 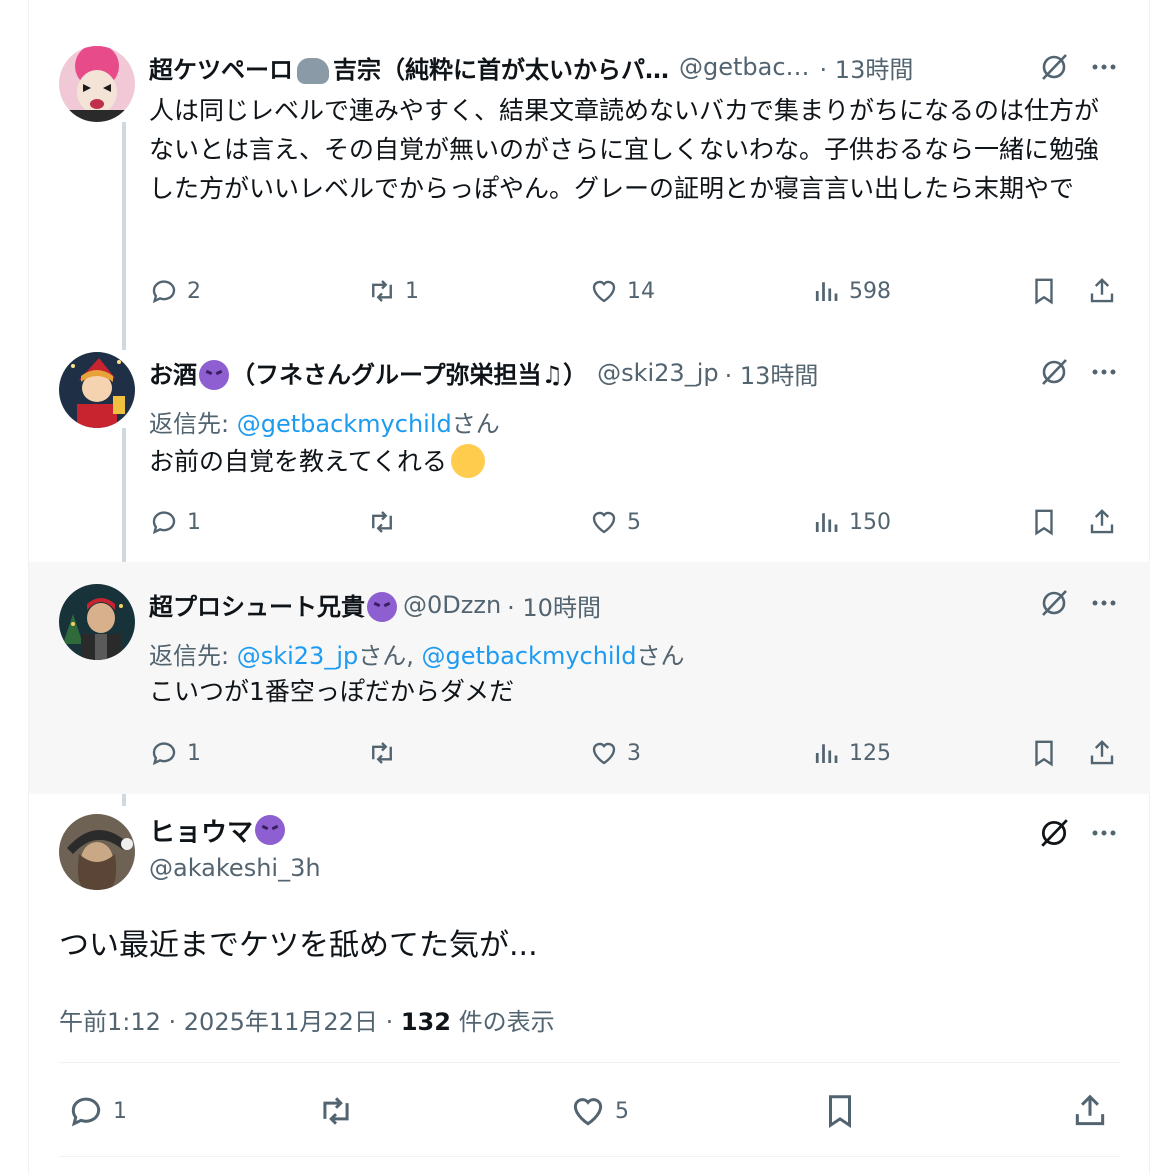 I want to click on display-name: お酒 （フネさんグループ弥栄担当♫）, so click(x=368, y=373).